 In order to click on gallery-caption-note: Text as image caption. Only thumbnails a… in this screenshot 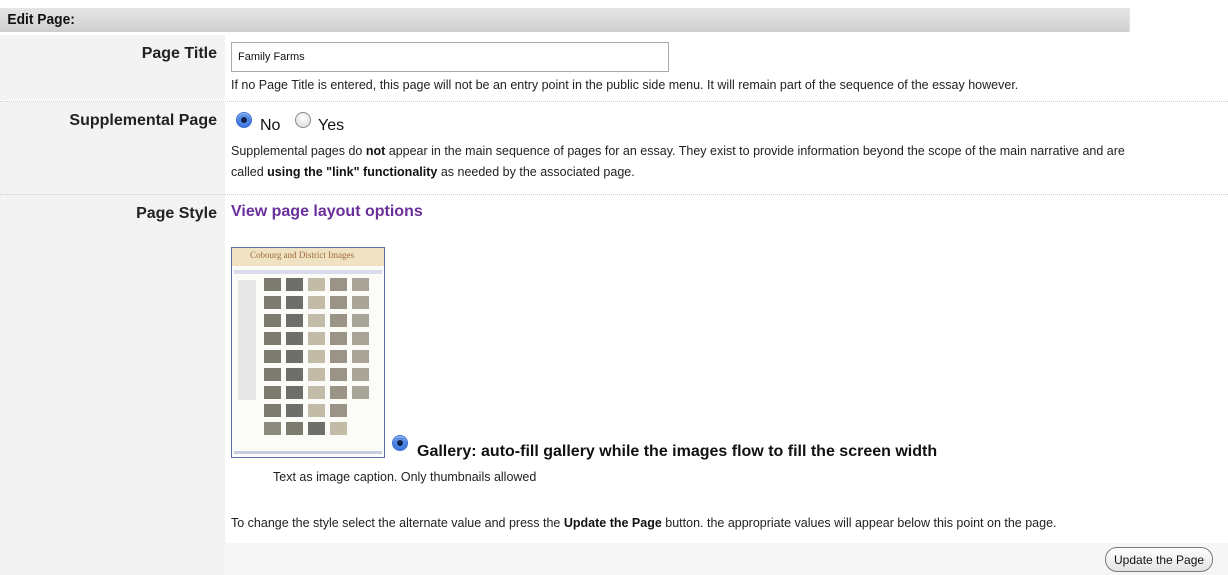, I will do `click(405, 477)`.